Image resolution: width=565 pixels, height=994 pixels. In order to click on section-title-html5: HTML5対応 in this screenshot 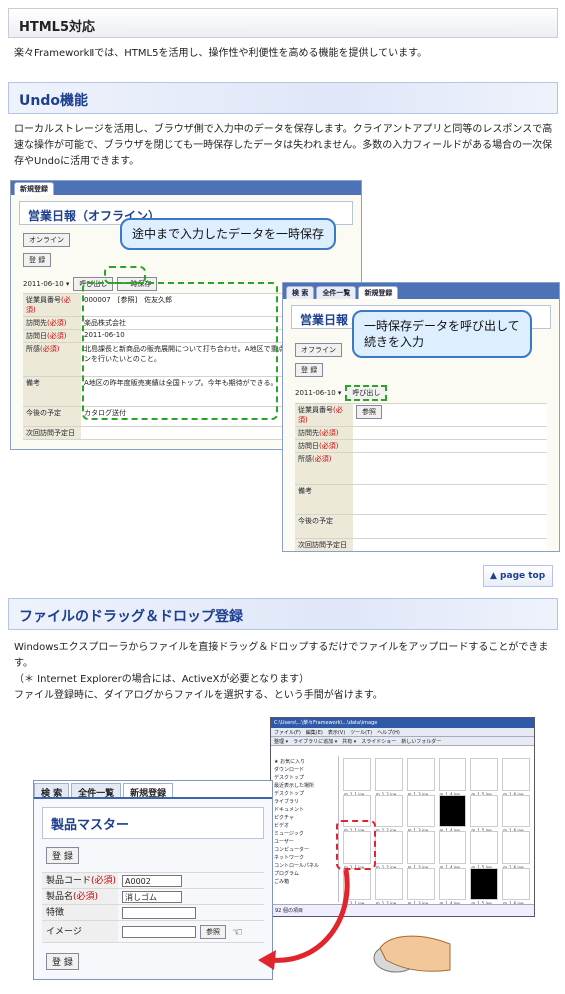, I will do `click(283, 23)`.